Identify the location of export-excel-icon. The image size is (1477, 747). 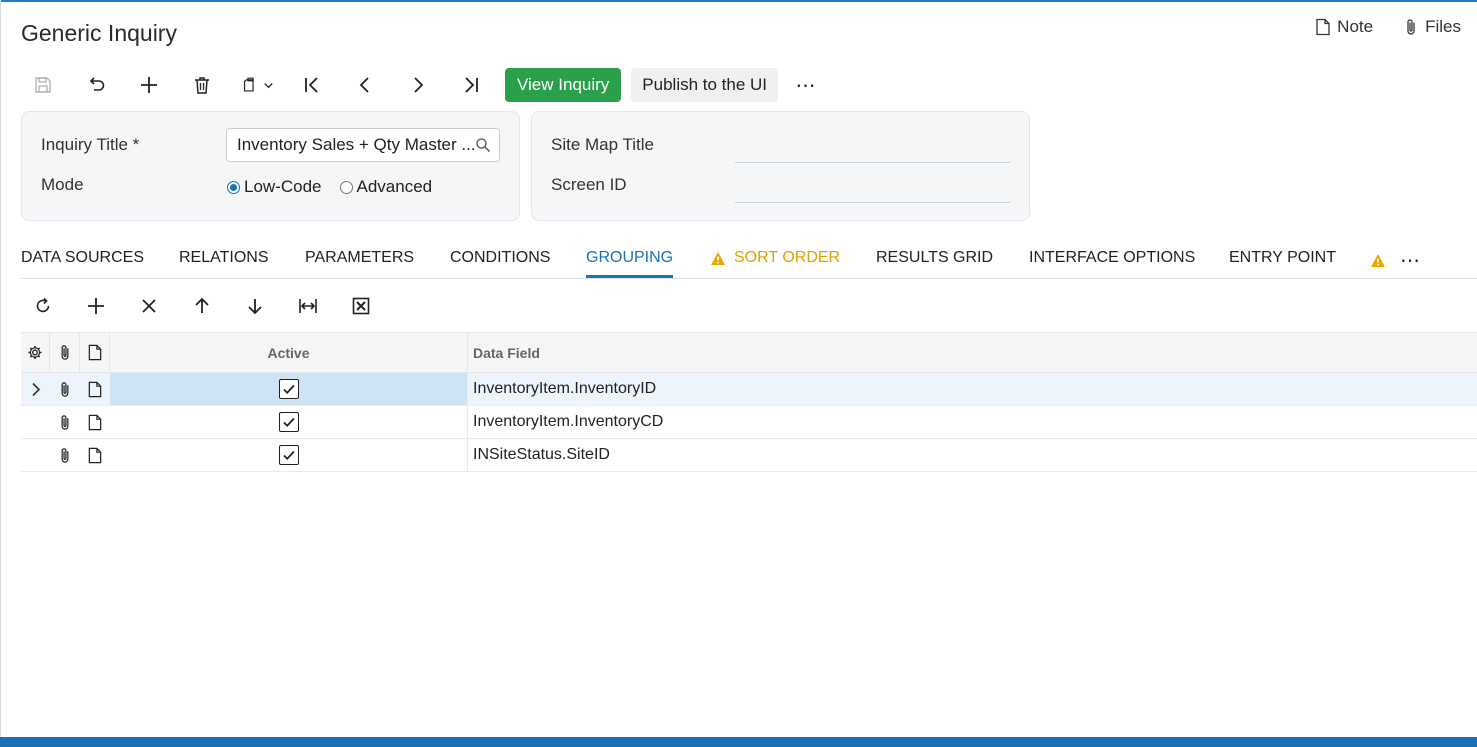
(361, 306).